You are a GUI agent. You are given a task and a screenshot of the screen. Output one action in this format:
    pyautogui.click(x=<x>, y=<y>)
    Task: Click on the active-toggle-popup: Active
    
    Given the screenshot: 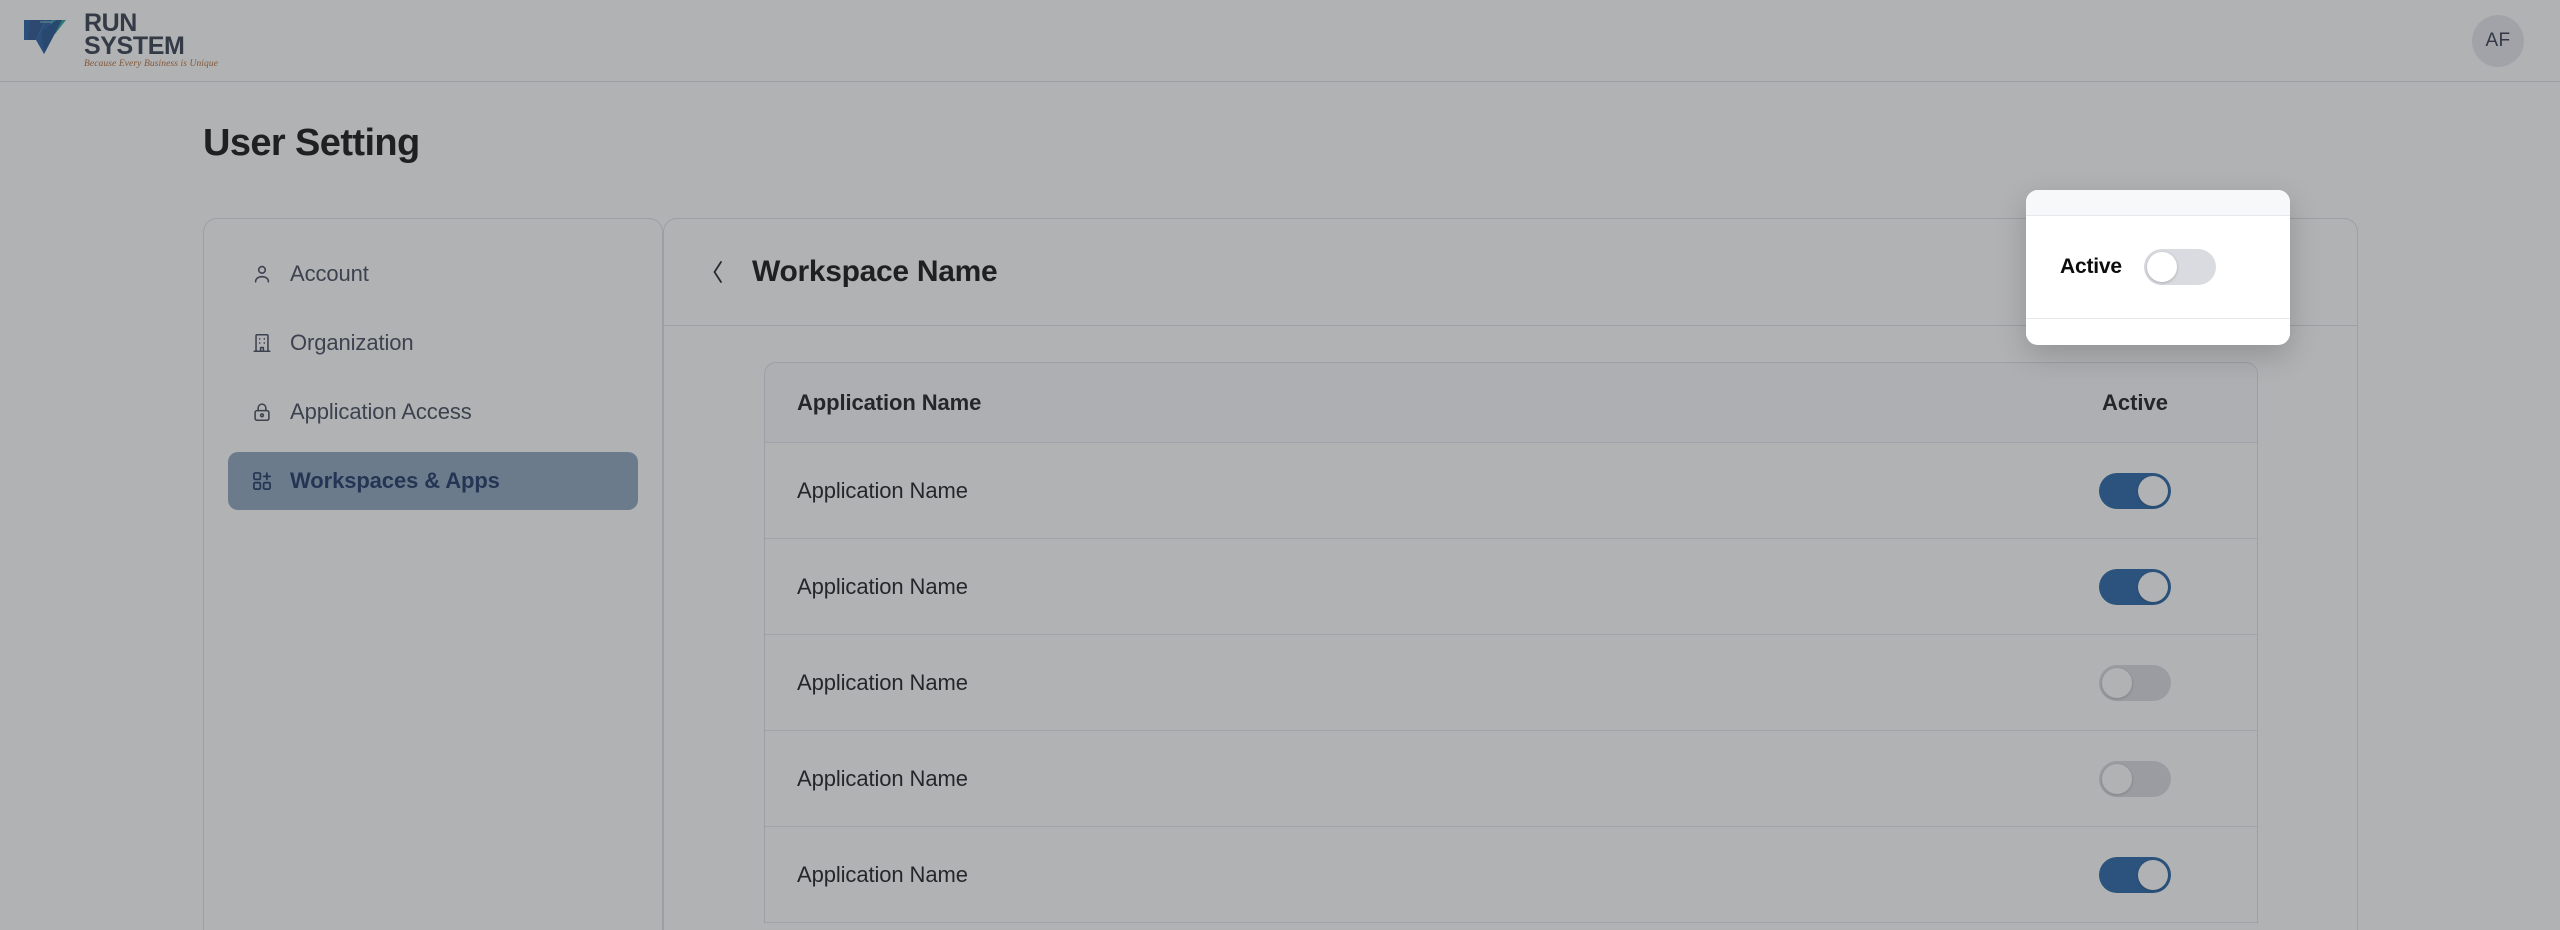 What is the action you would take?
    pyautogui.click(x=2158, y=267)
    